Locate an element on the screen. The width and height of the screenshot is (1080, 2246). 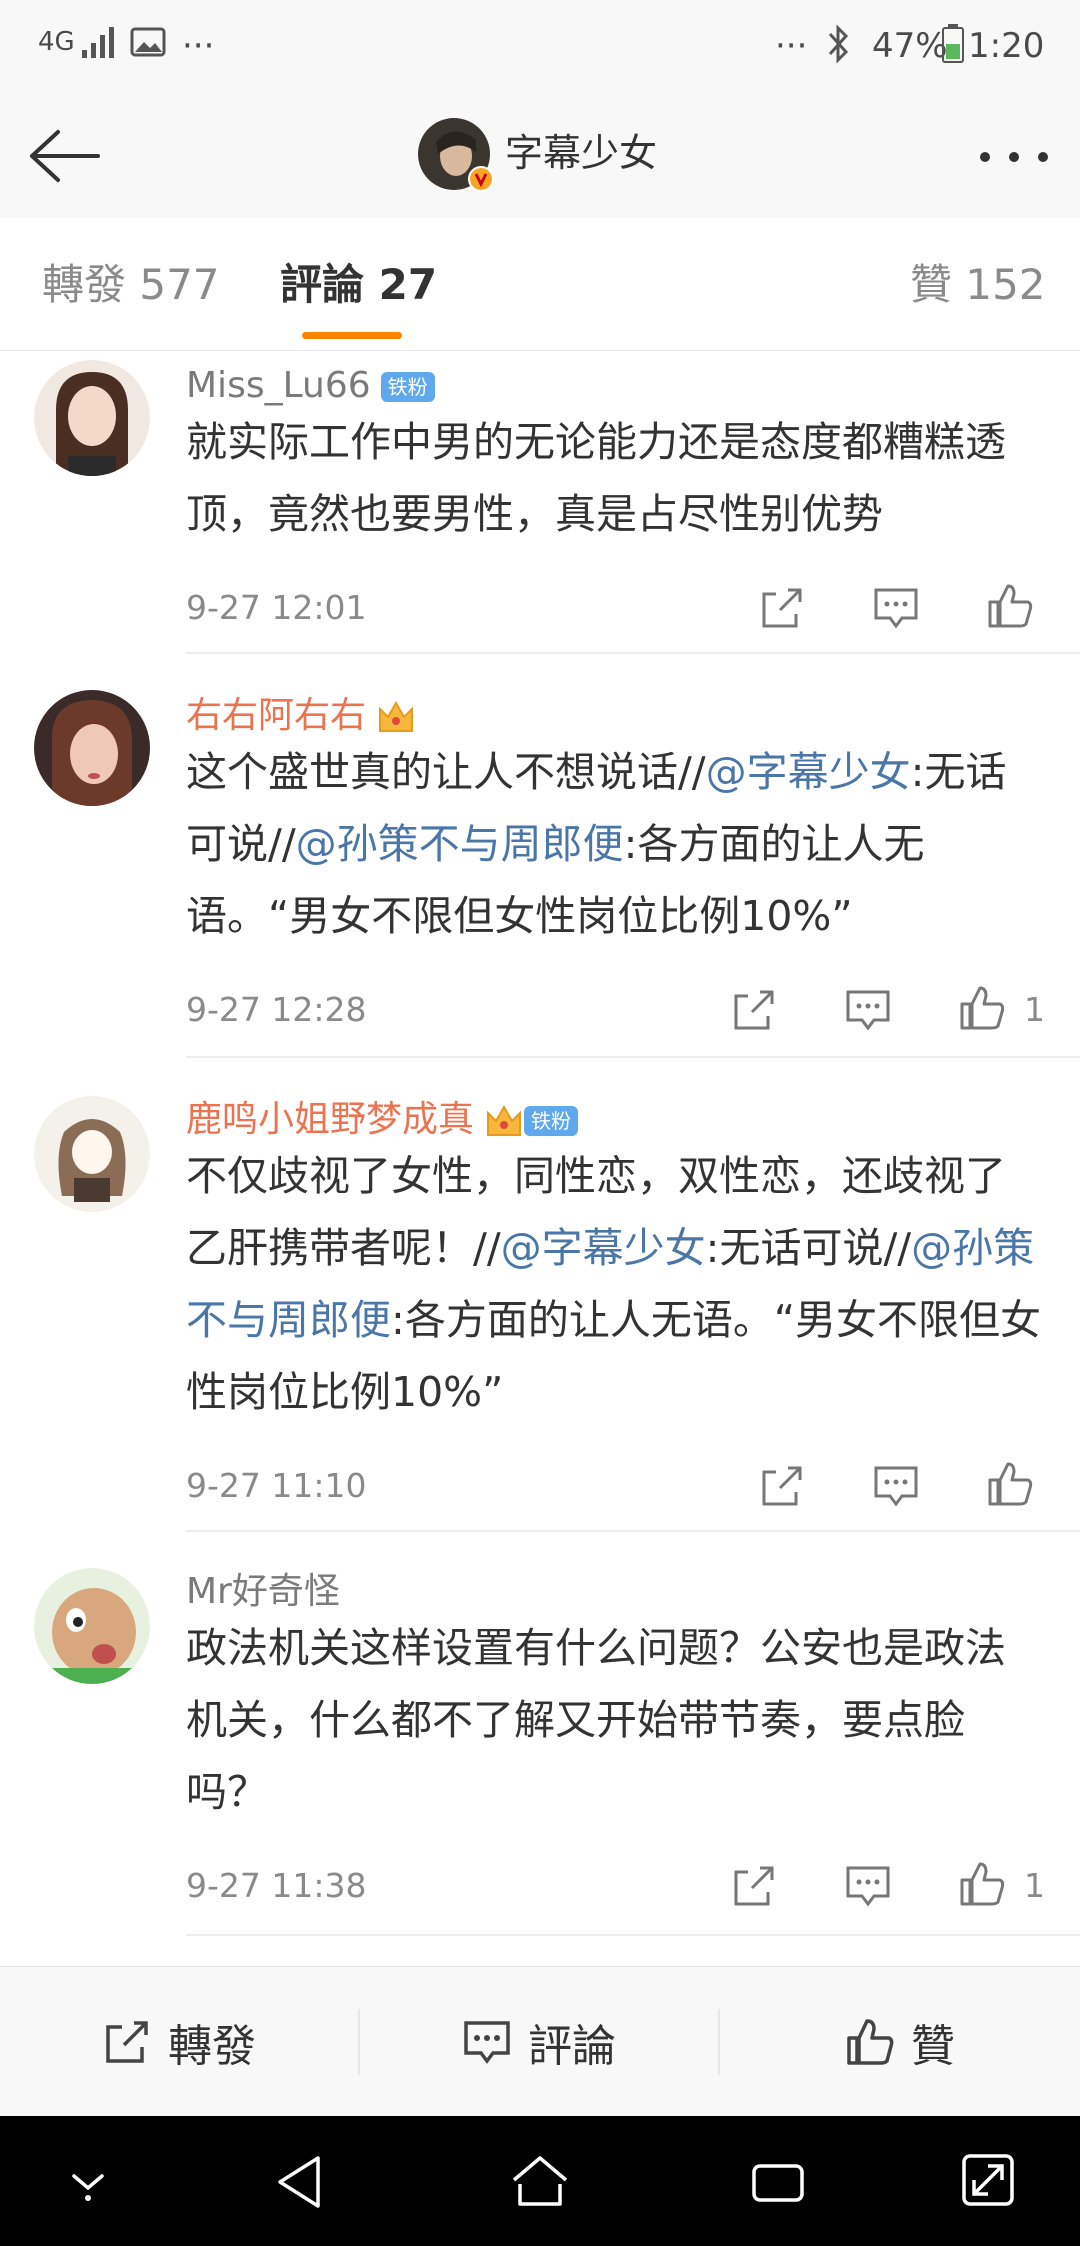
tab-likes: 贊 152 is located at coordinates (978, 285).